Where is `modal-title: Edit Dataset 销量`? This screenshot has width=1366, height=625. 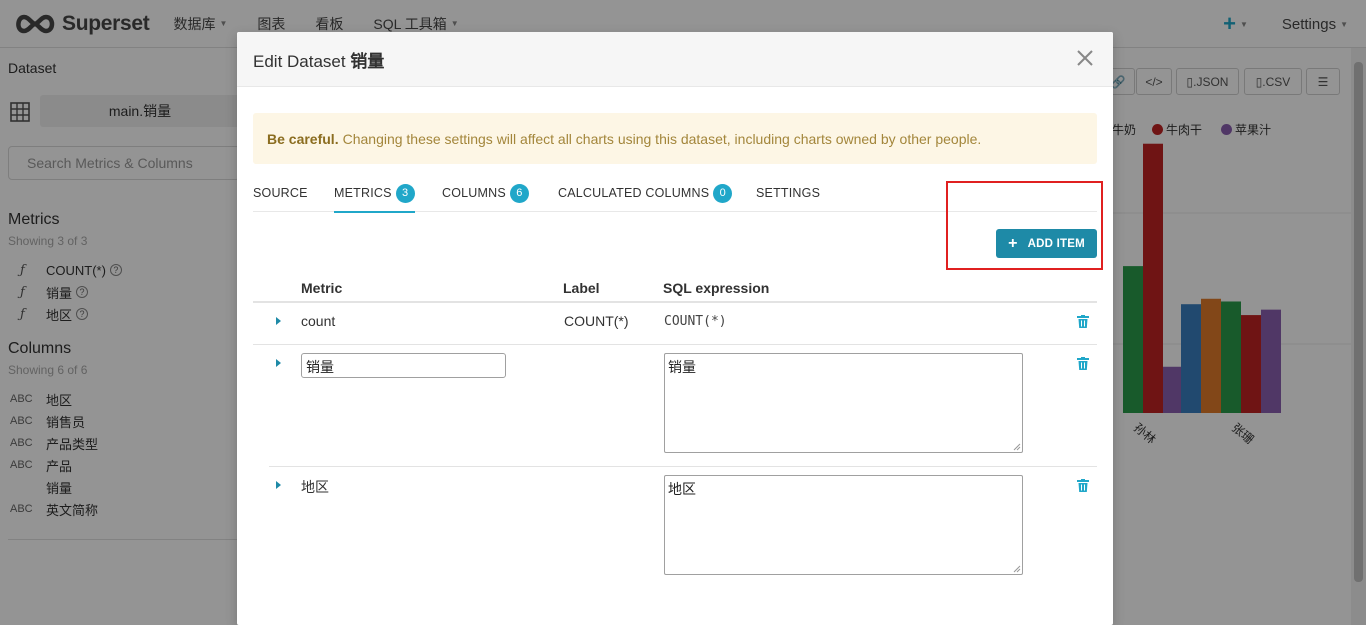
modal-title: Edit Dataset 销量 is located at coordinates (318, 59).